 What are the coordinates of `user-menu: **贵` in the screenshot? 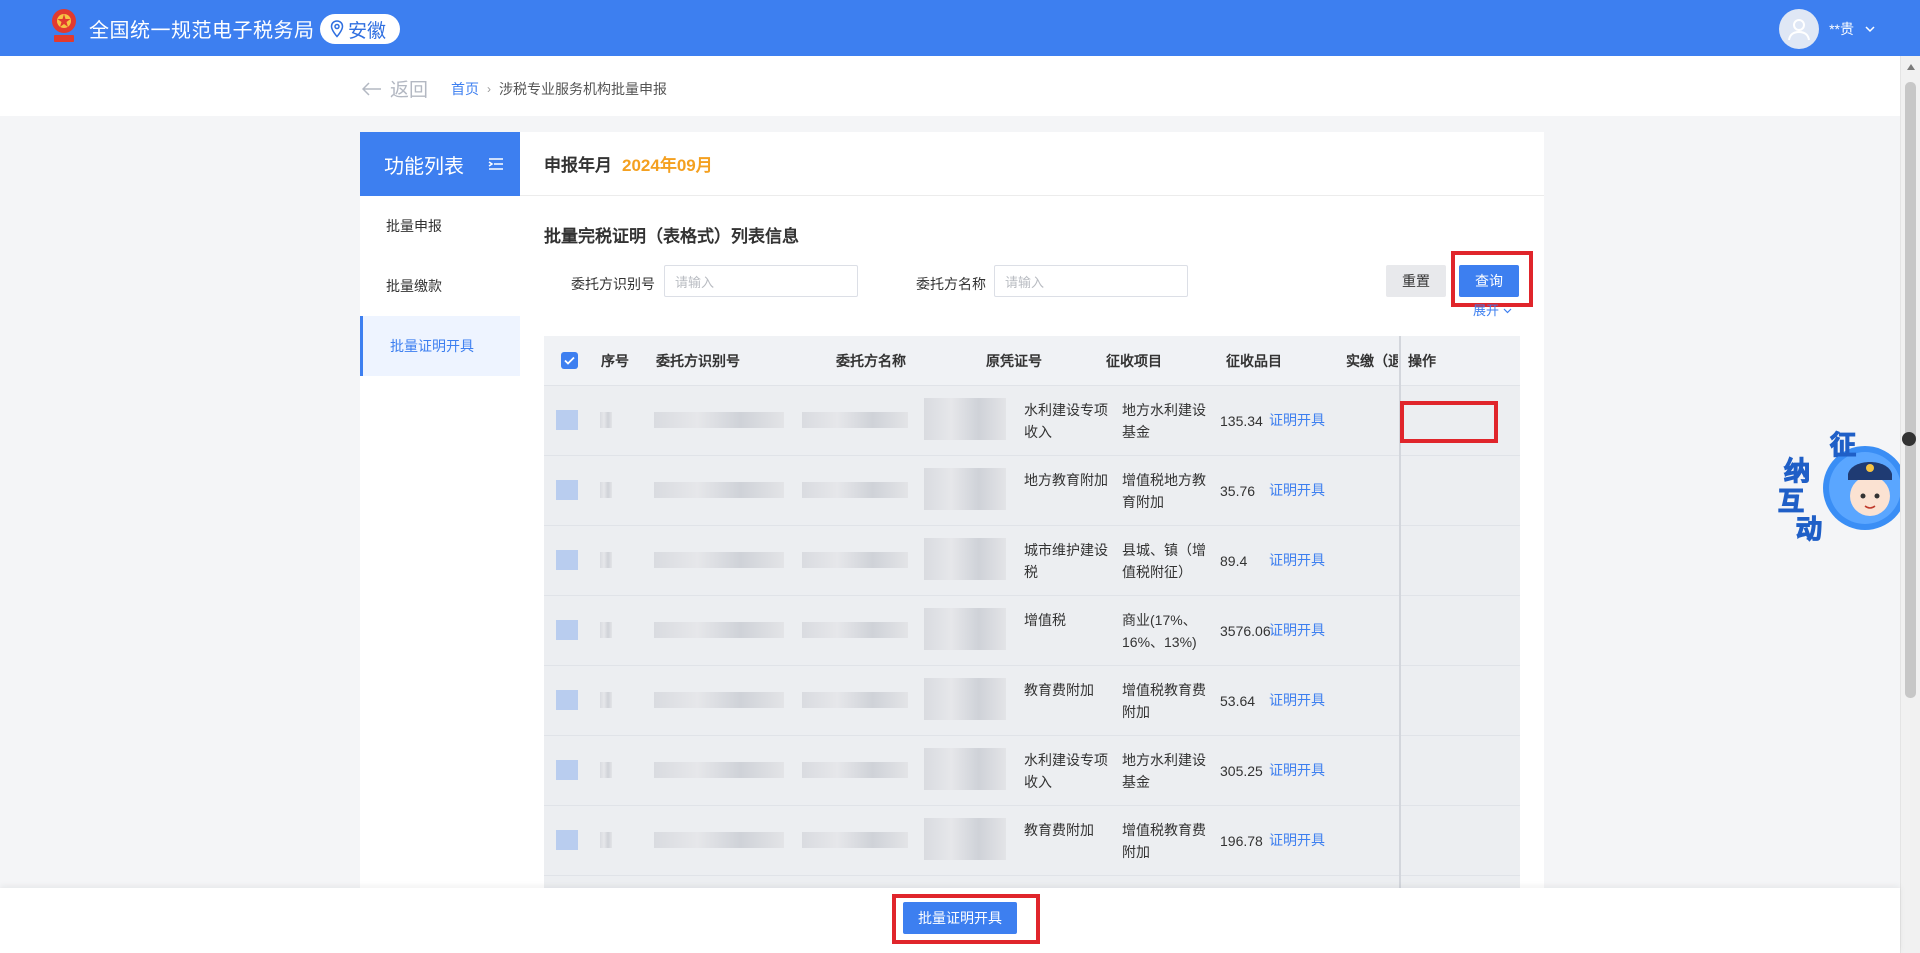 It's located at (1827, 29).